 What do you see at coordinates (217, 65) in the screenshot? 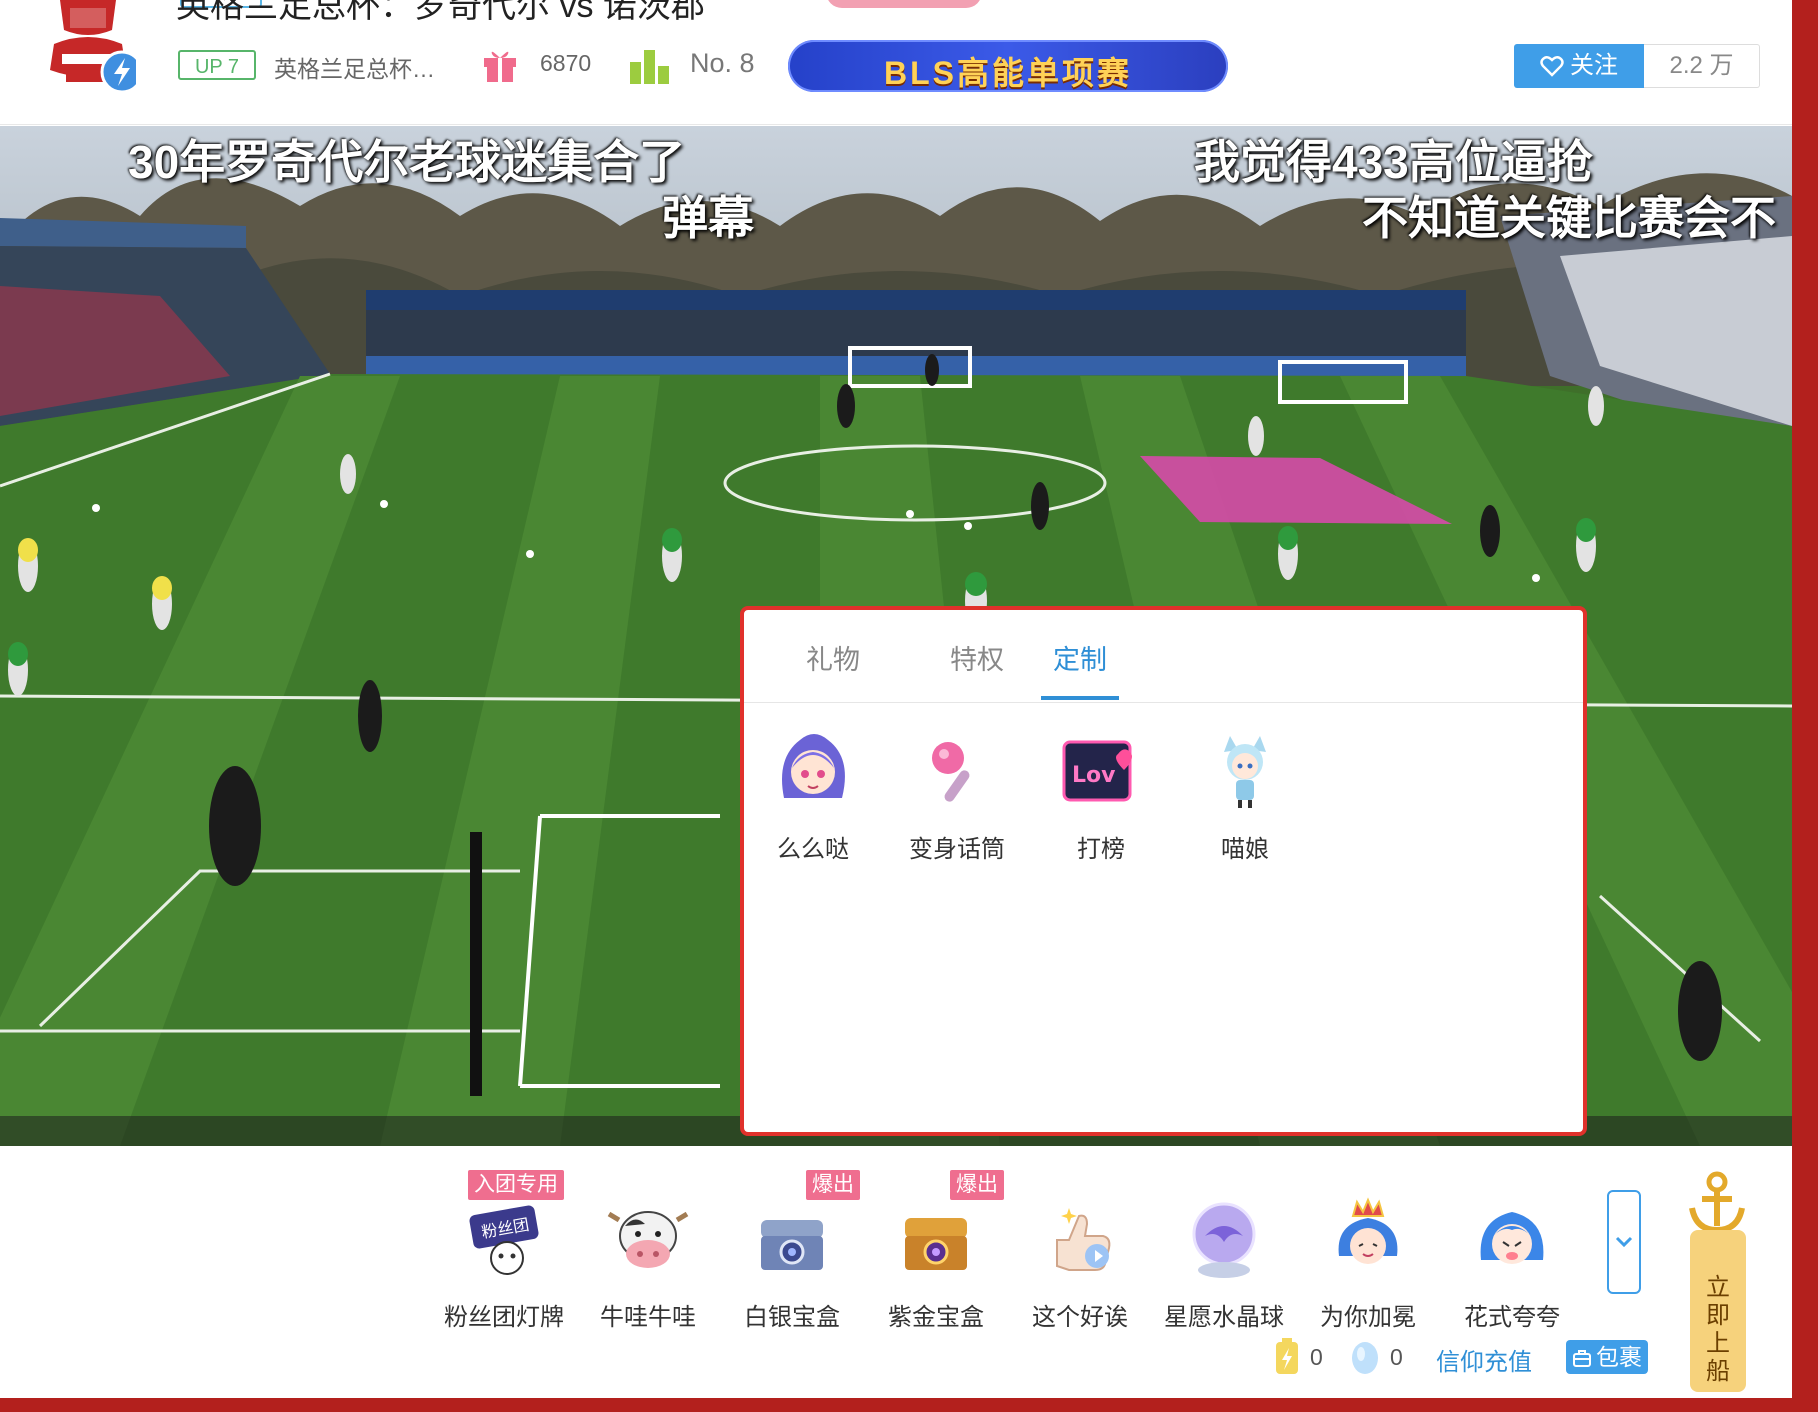
I see `up-level-badge: UP 7` at bounding box center [217, 65].